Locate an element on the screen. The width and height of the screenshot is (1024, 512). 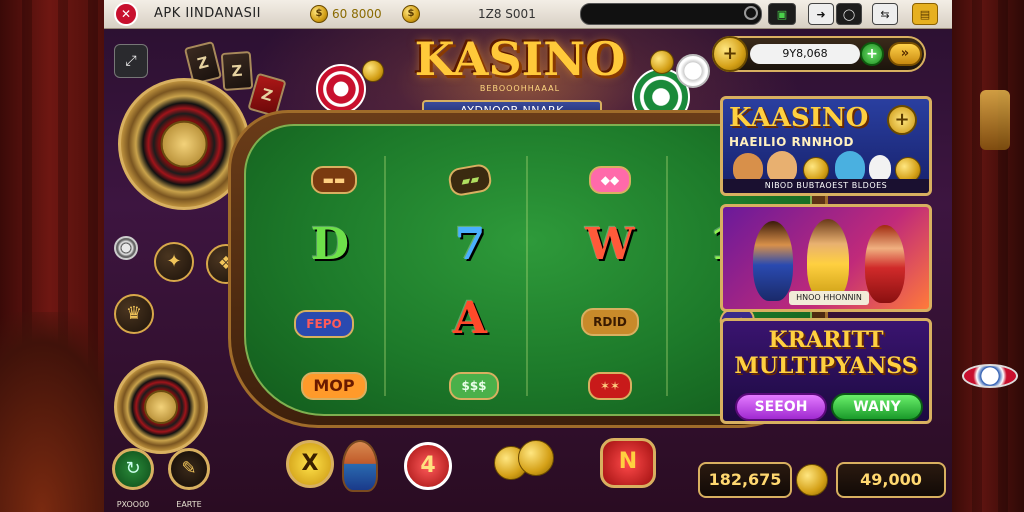
promo2-tag: HNOO HHONNIN is located at coordinates (829, 298).